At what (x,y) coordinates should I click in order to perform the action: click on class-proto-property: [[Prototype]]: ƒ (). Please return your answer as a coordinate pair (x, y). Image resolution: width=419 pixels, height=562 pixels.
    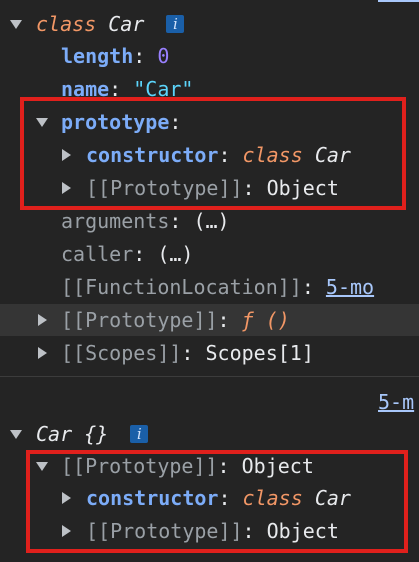
    Looking at the image, I should click on (209, 320).